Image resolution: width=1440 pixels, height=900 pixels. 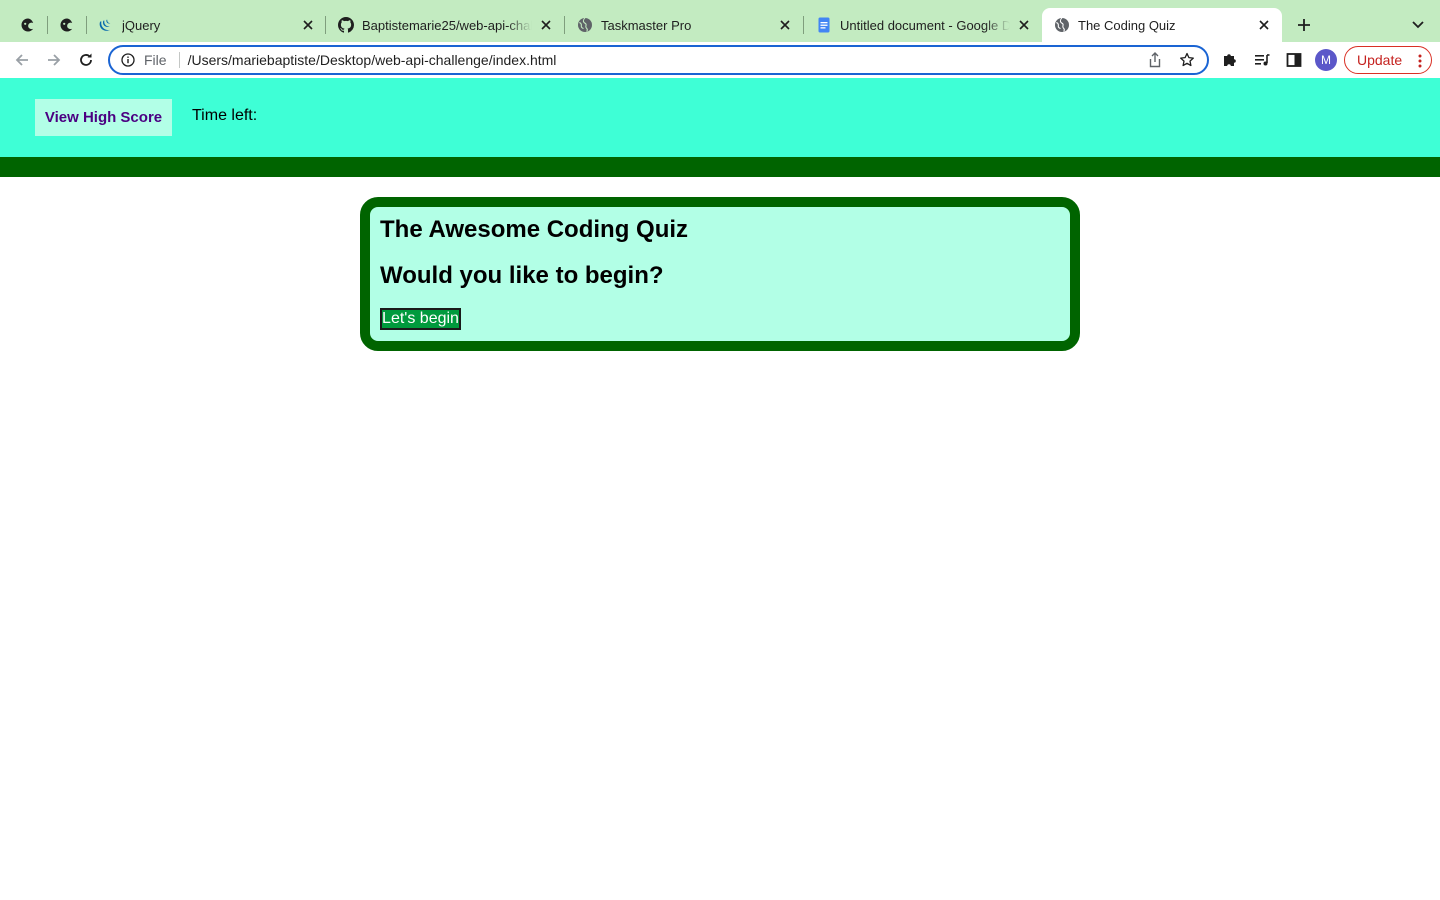 I want to click on tab-google-docs: Untitled document - Google Docs, so click(x=923, y=25).